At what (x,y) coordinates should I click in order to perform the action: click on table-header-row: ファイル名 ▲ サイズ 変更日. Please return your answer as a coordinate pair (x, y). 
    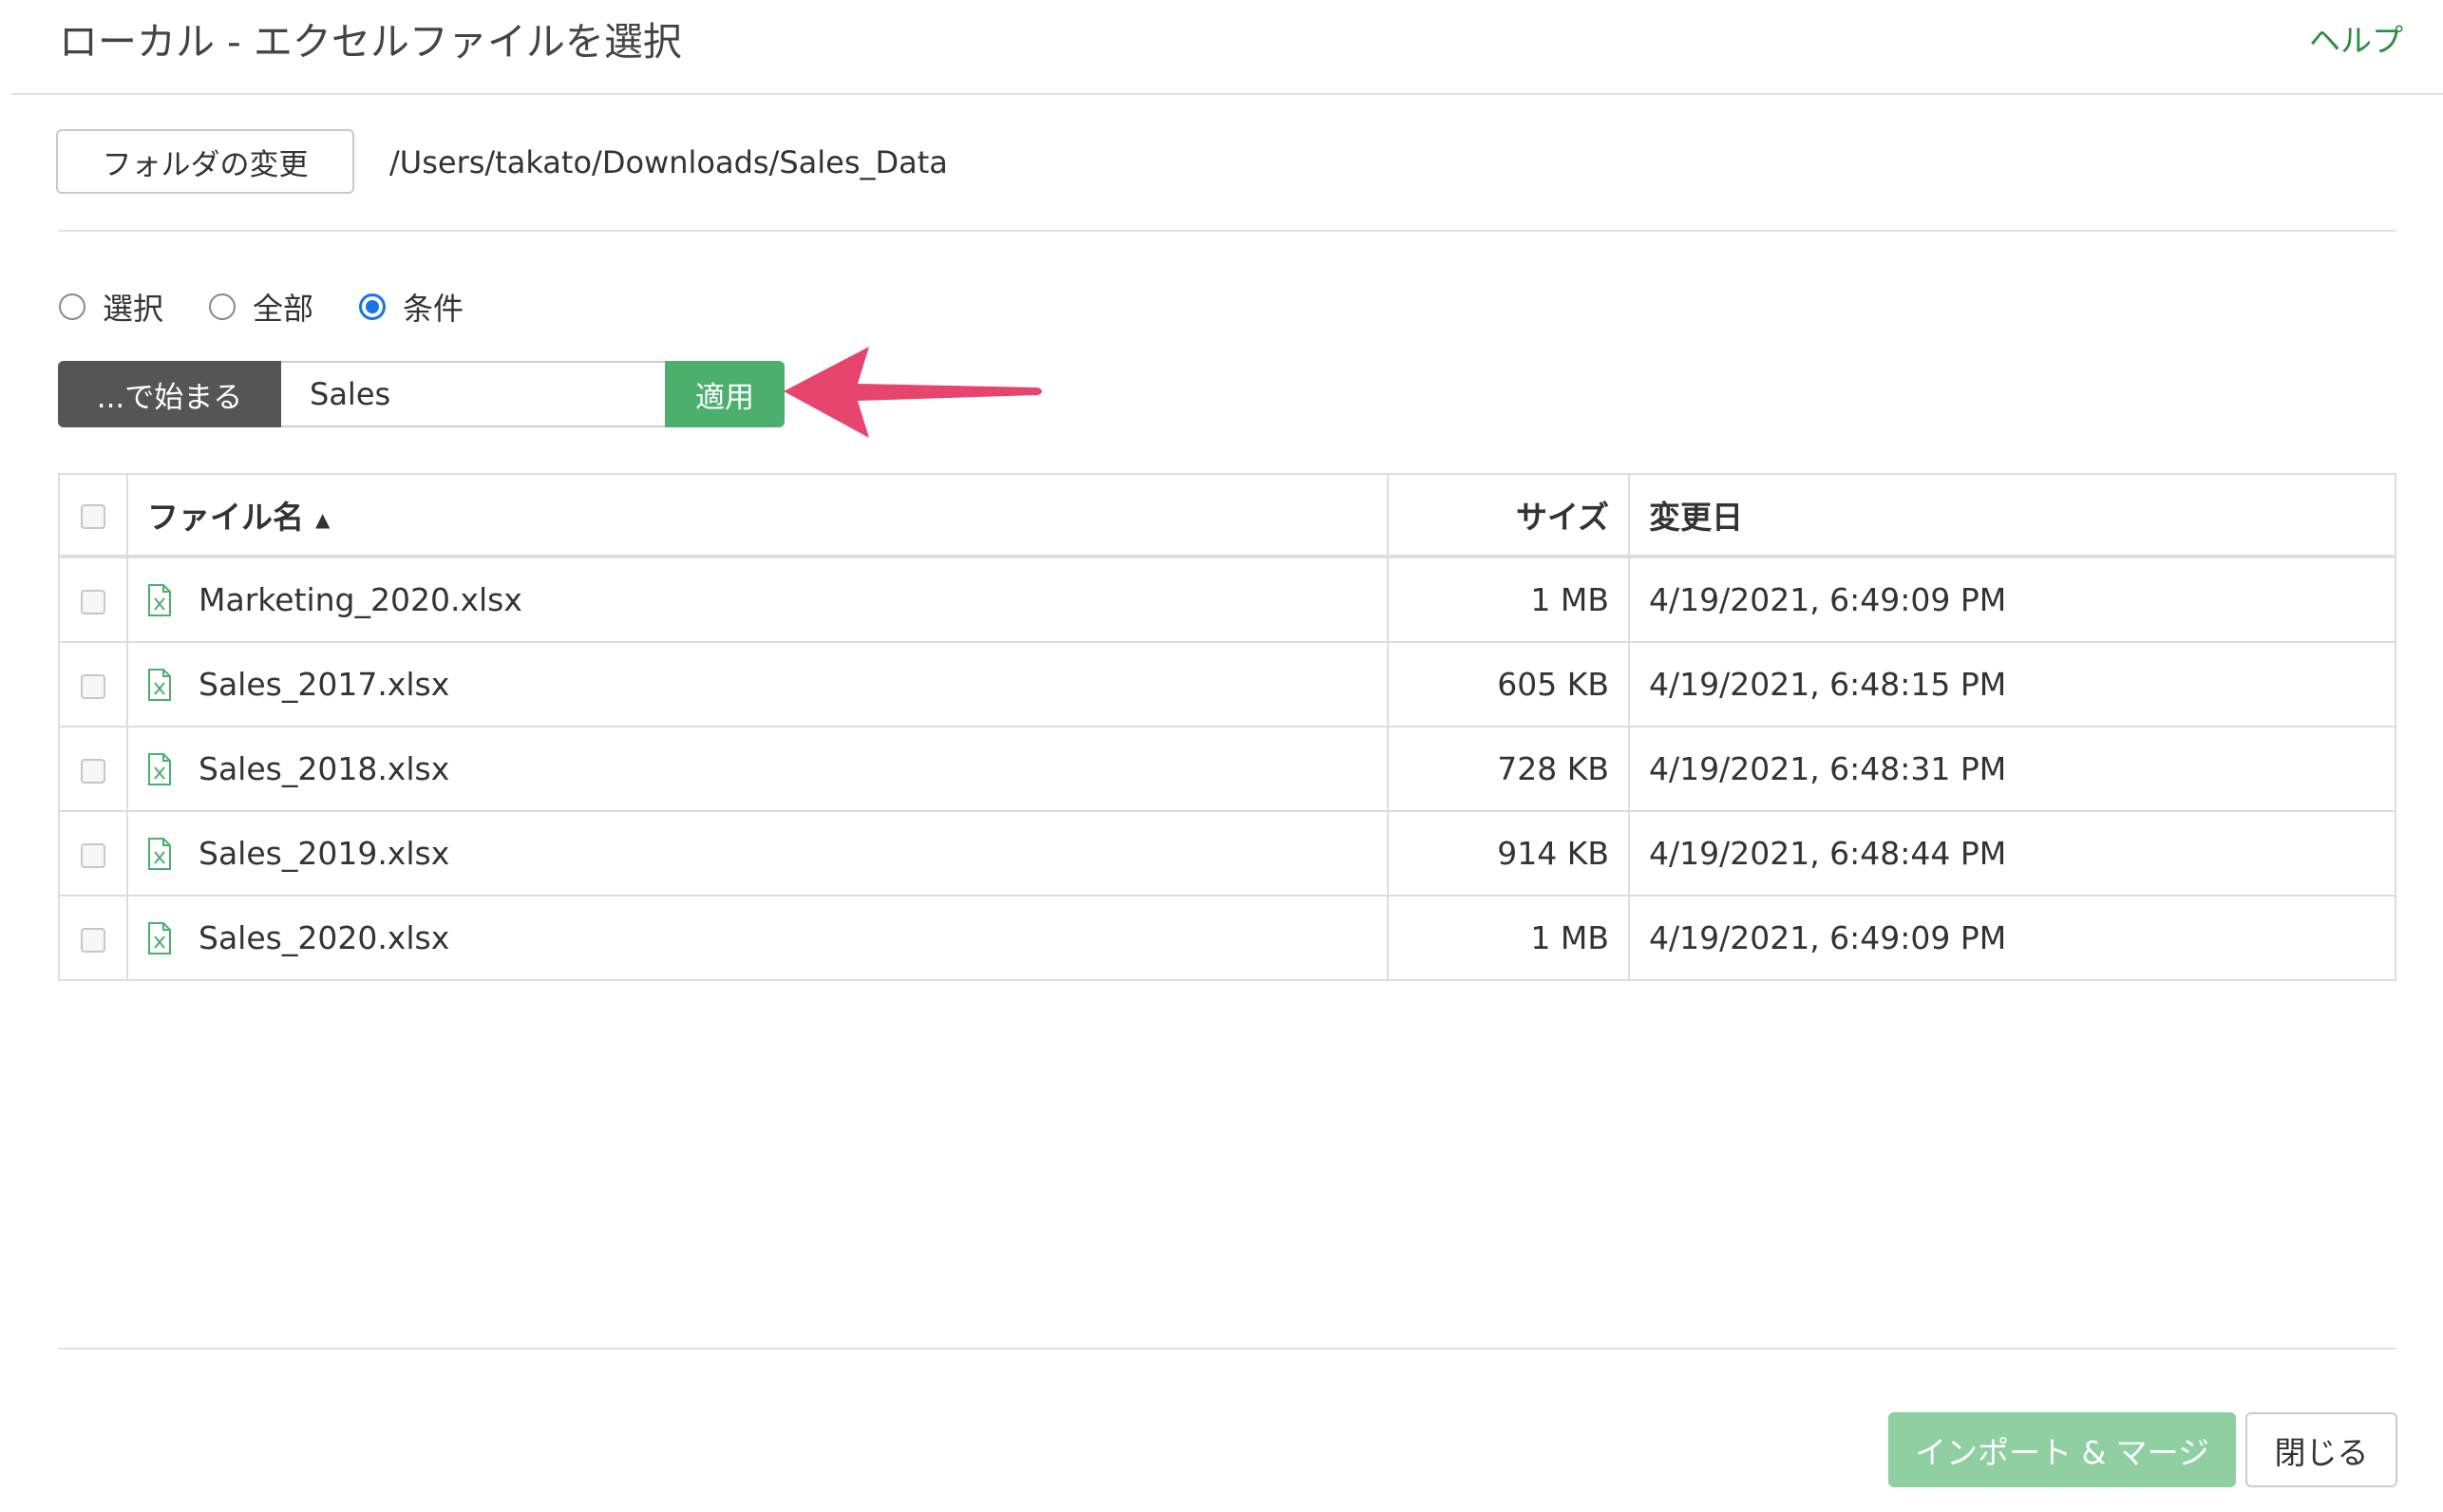
    Looking at the image, I should click on (1227, 516).